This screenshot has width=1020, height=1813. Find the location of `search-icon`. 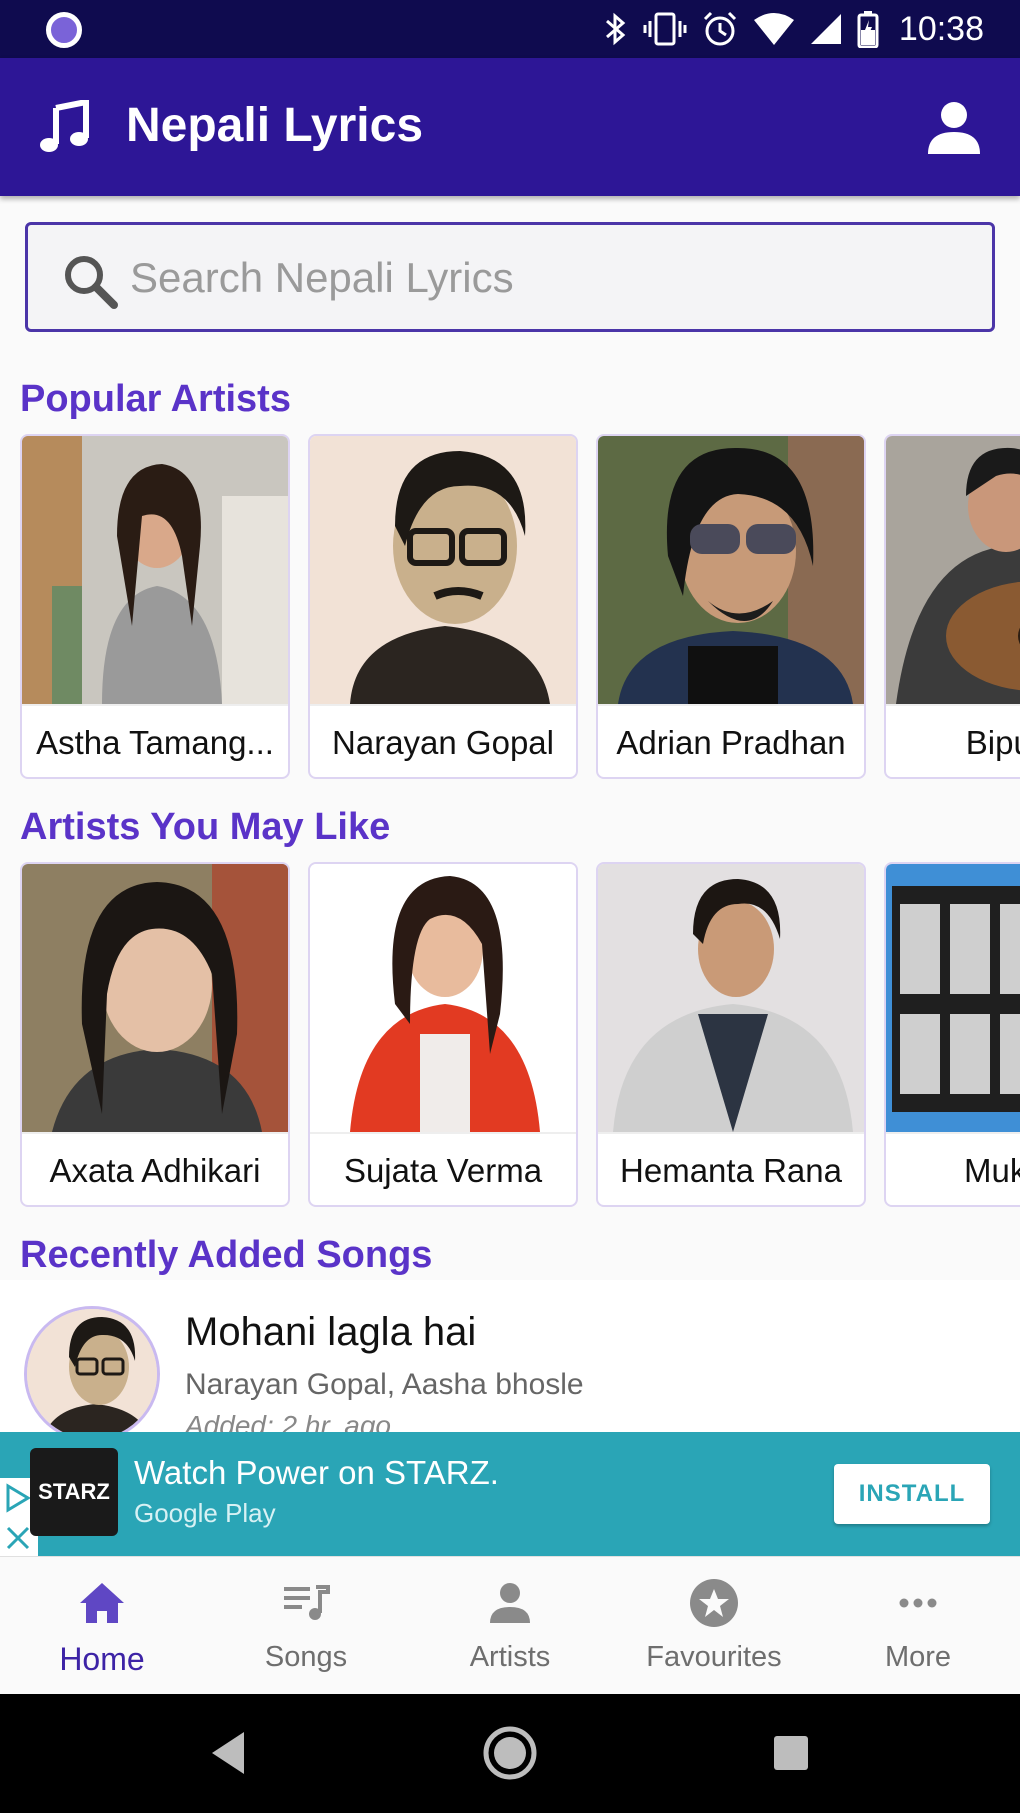

search-icon is located at coordinates (91, 282).